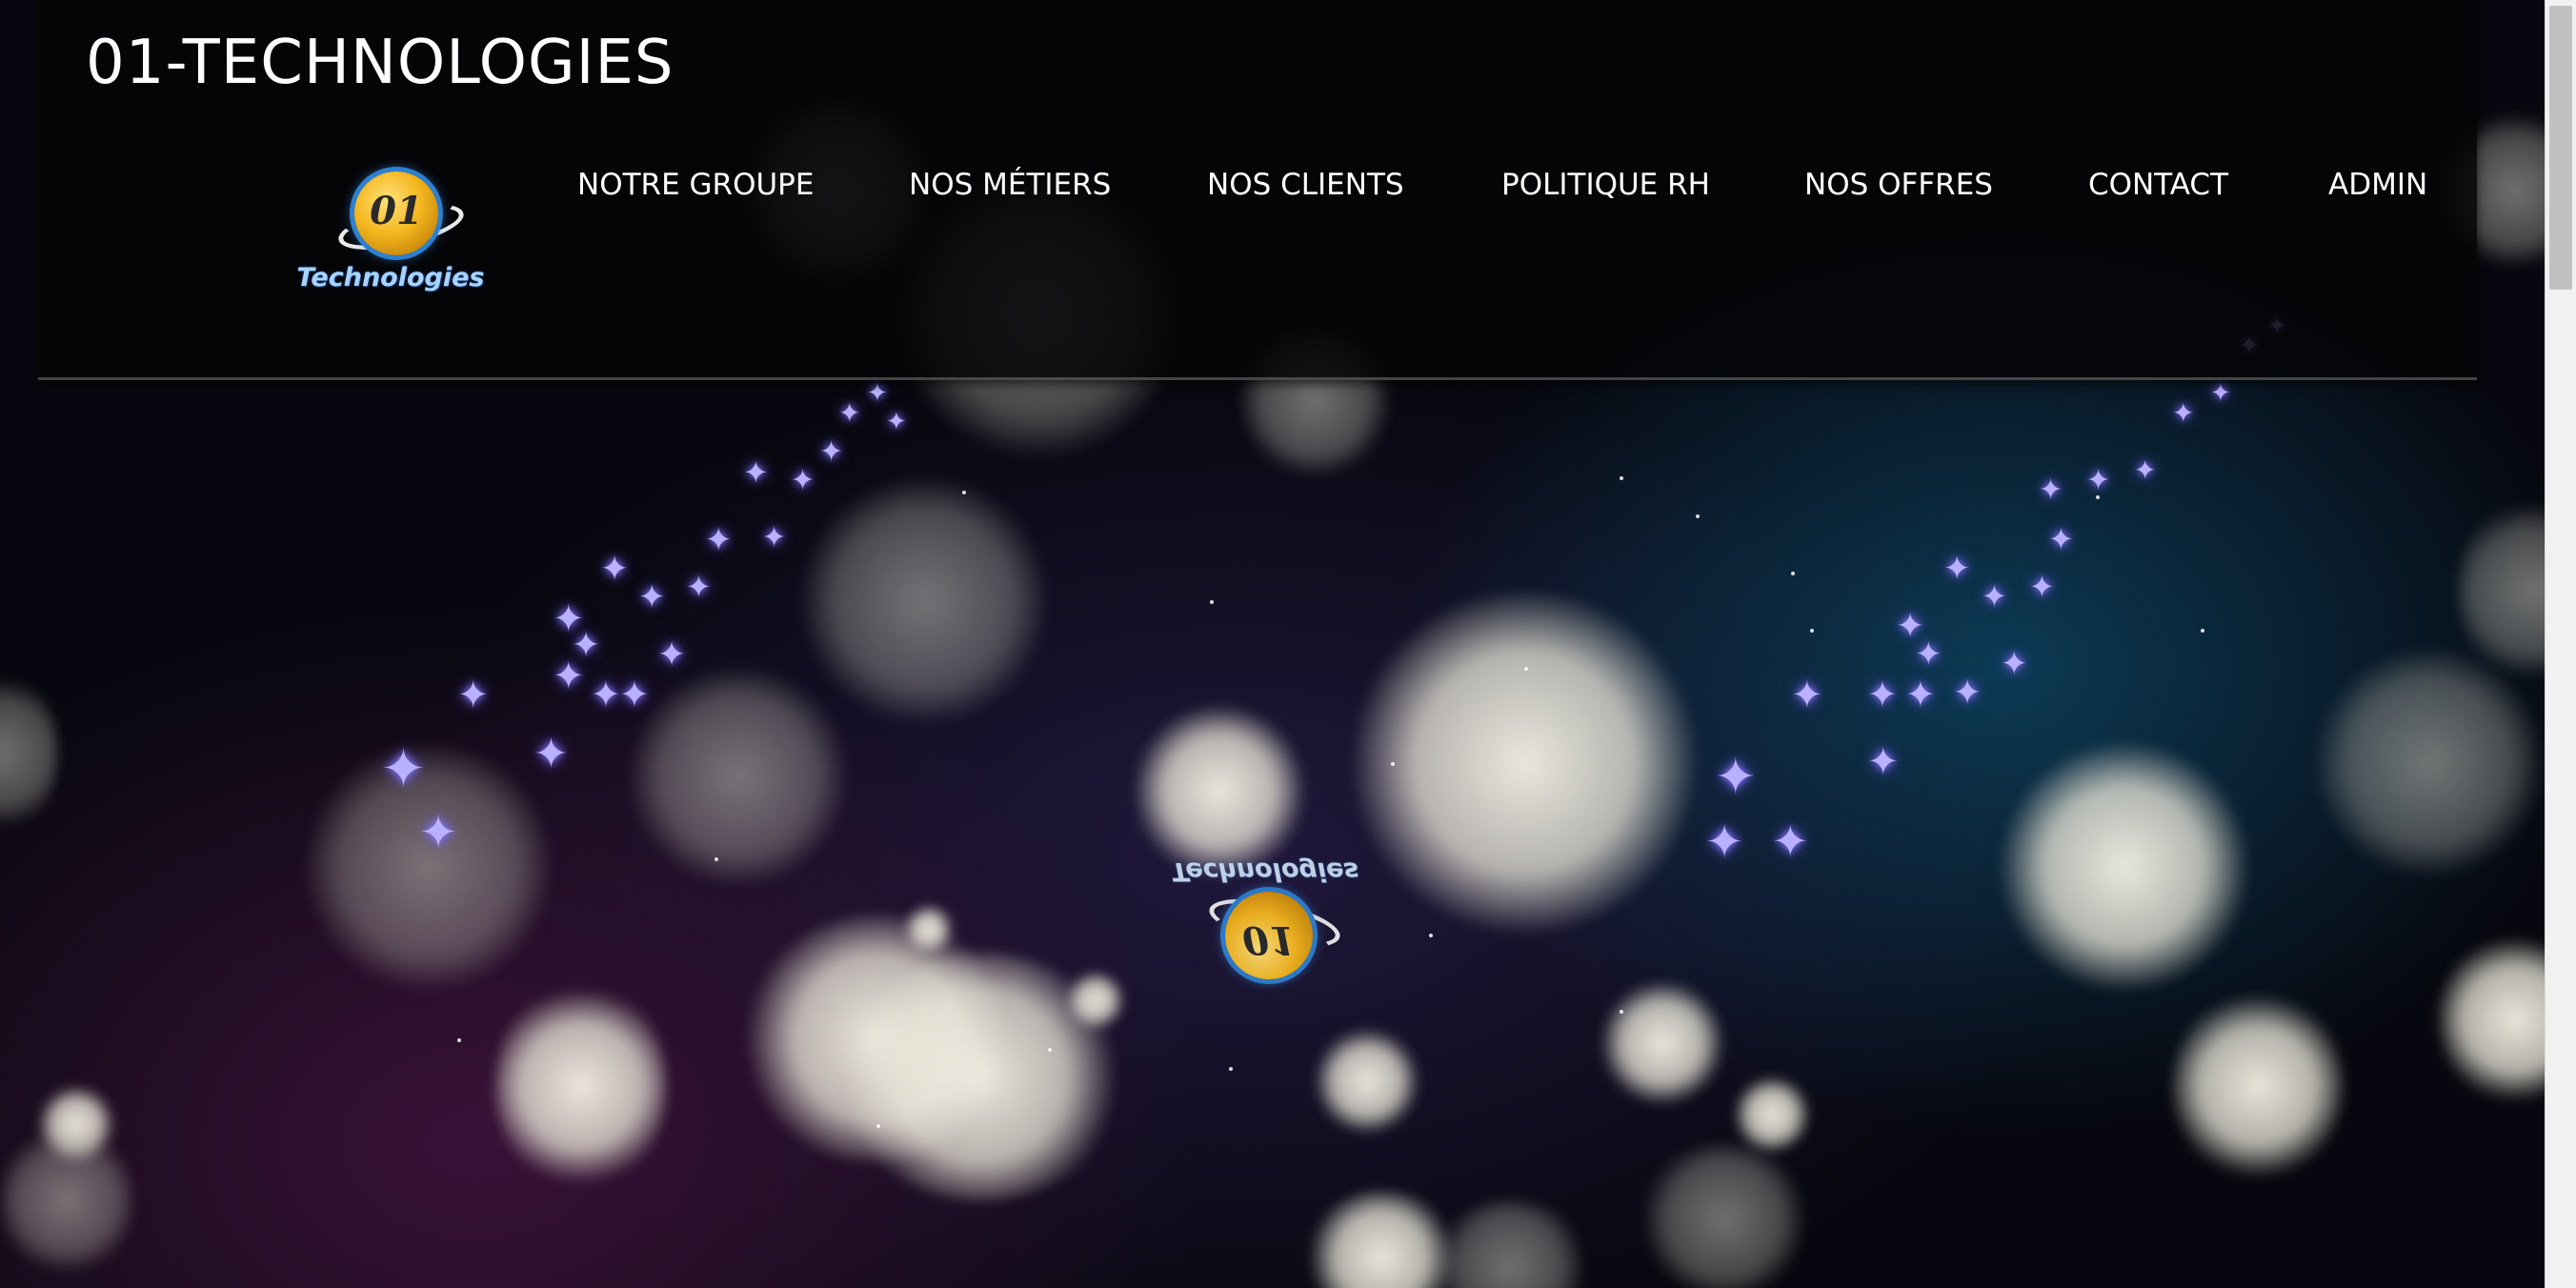  I want to click on nav-item-contact: CONTACT, so click(2158, 185).